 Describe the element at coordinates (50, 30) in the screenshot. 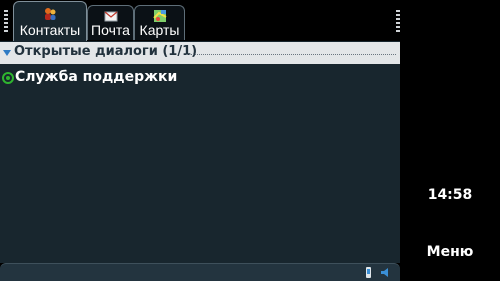

I see `tab-label: Контакты` at that location.